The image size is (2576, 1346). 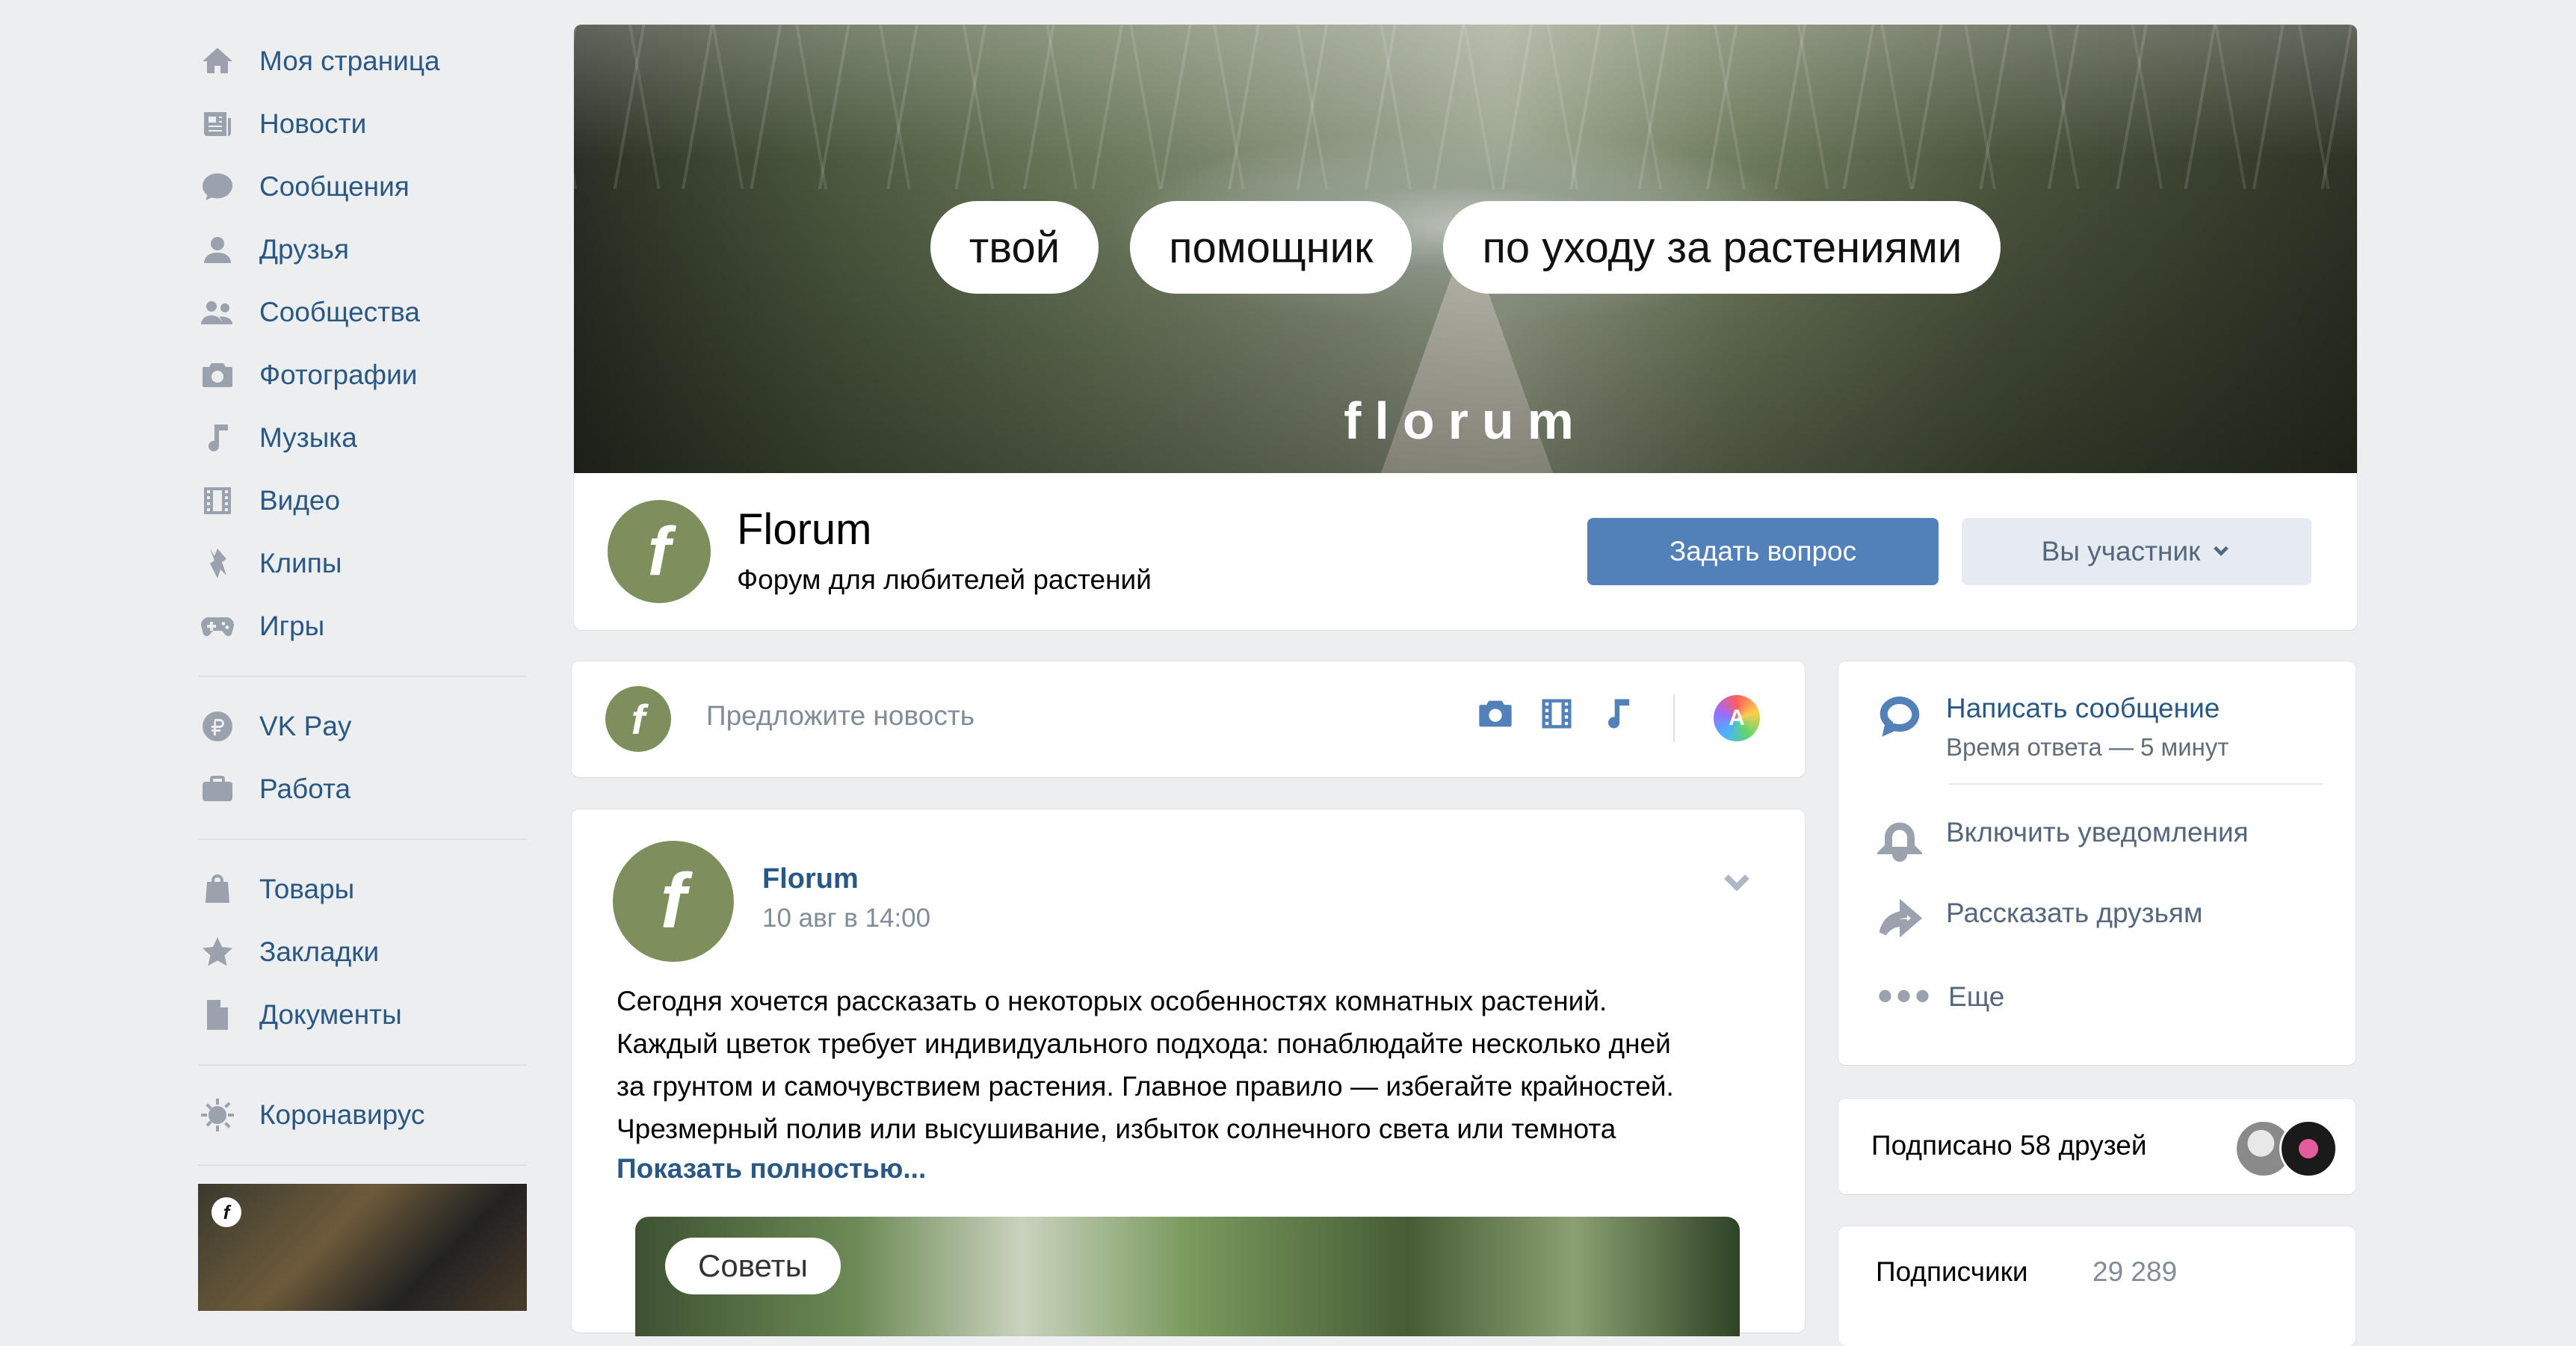 What do you see at coordinates (362, 726) in the screenshot?
I see `sidebar-item-vkpay: VK Pay` at bounding box center [362, 726].